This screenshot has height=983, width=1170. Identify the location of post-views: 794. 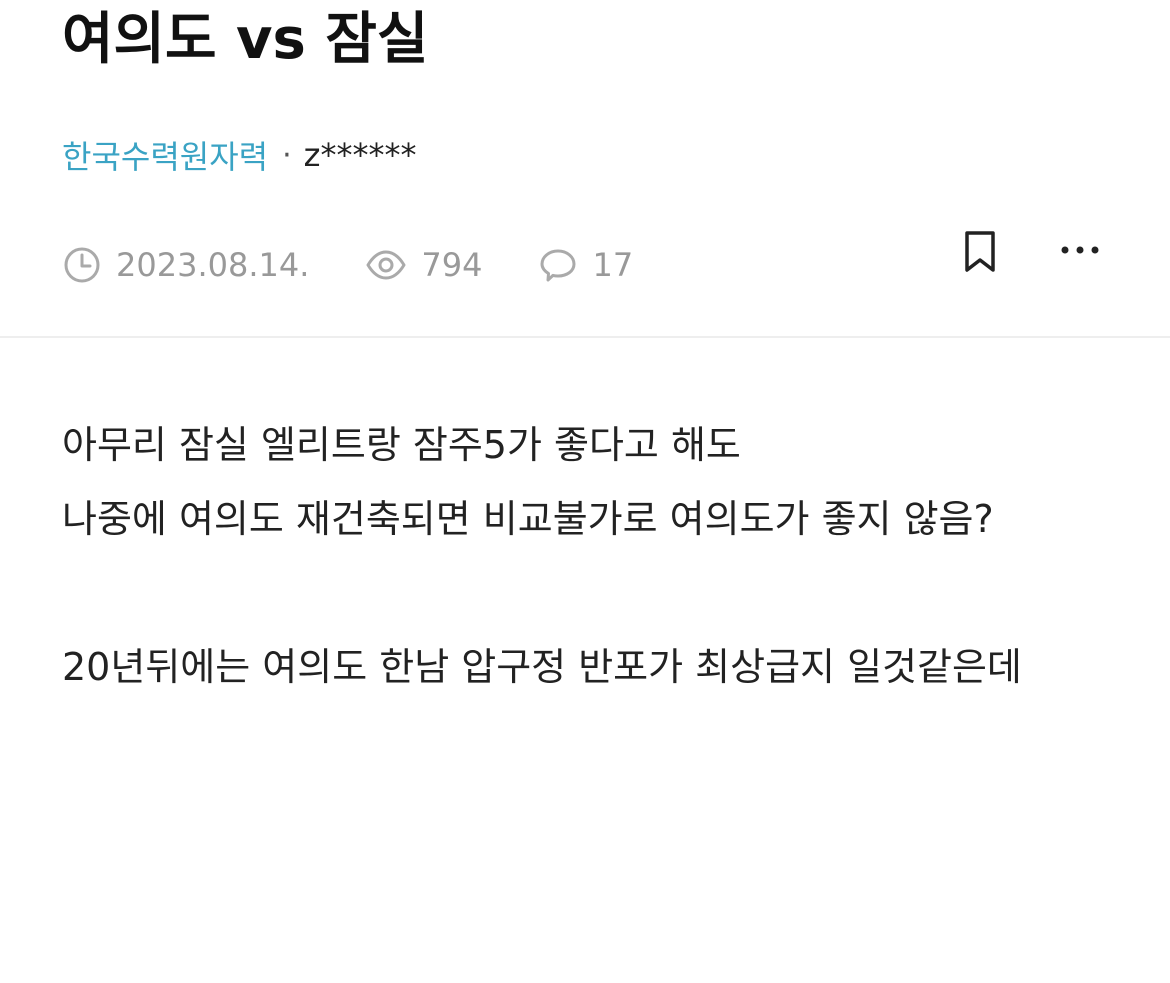
(423, 265).